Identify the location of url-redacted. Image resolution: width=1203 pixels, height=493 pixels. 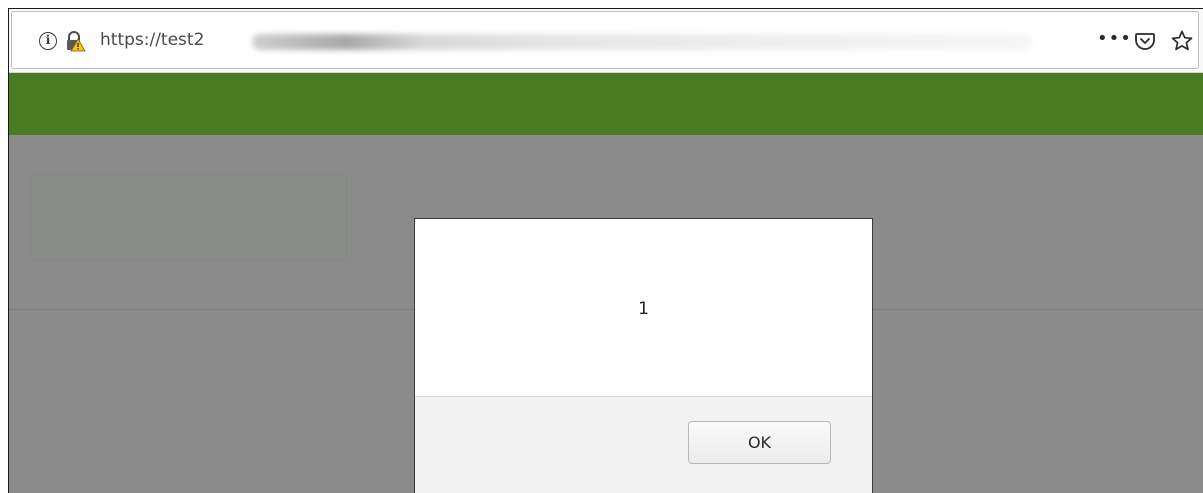
(642, 42).